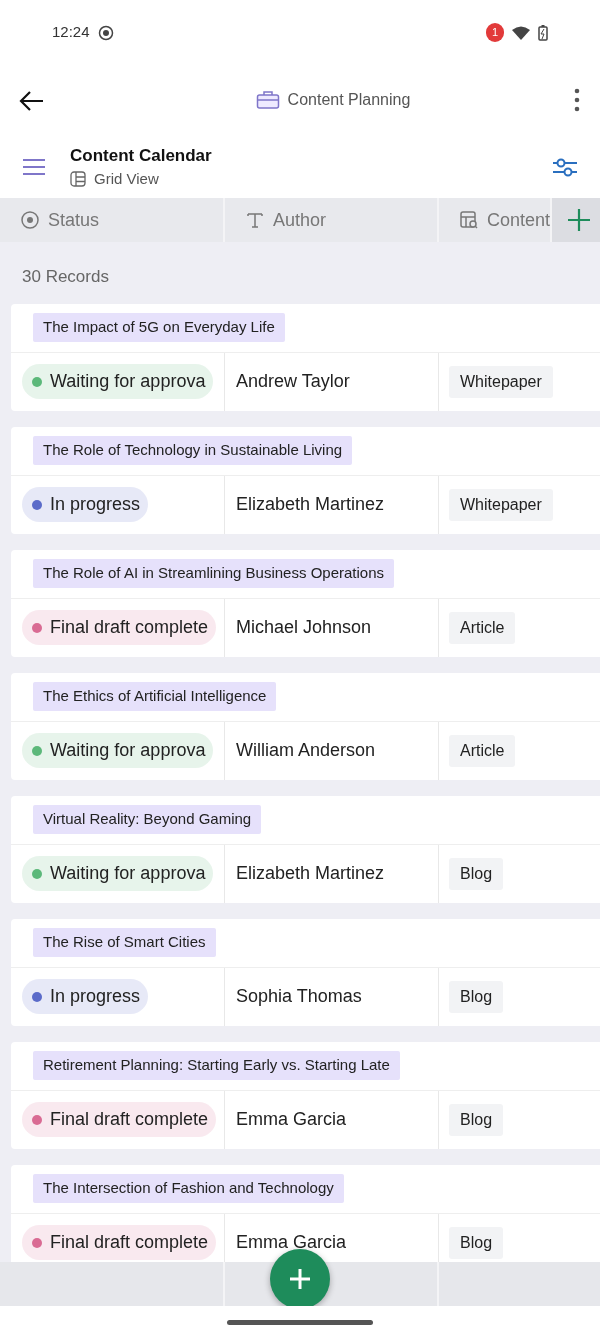  Describe the element at coordinates (299, 996) in the screenshot. I see `author-name: Sophia Thomas` at that location.